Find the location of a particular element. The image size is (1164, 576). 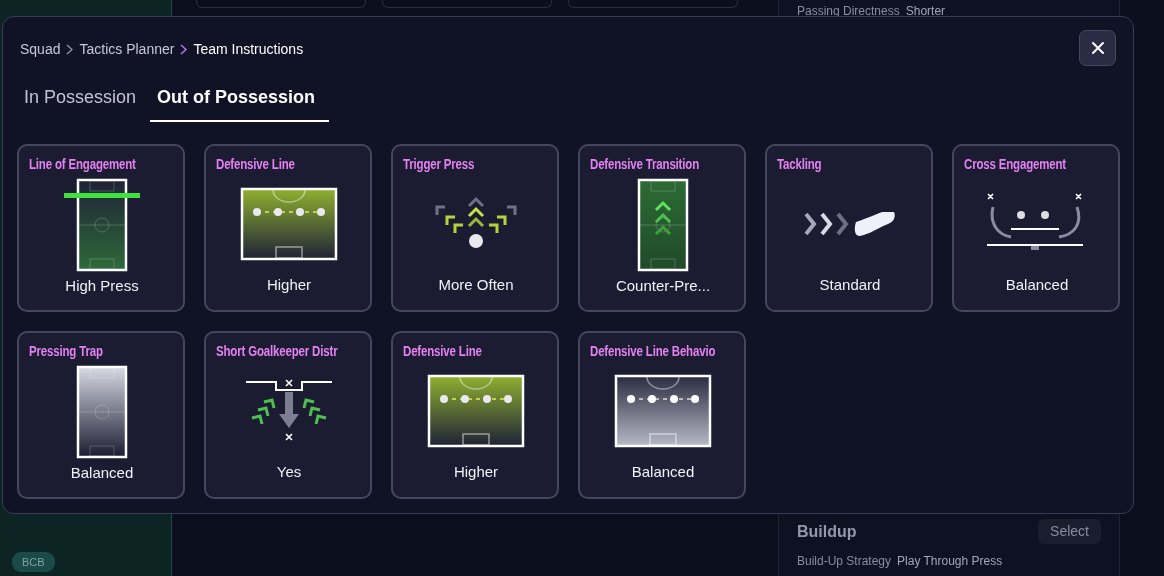

close-button is located at coordinates (1097, 48).